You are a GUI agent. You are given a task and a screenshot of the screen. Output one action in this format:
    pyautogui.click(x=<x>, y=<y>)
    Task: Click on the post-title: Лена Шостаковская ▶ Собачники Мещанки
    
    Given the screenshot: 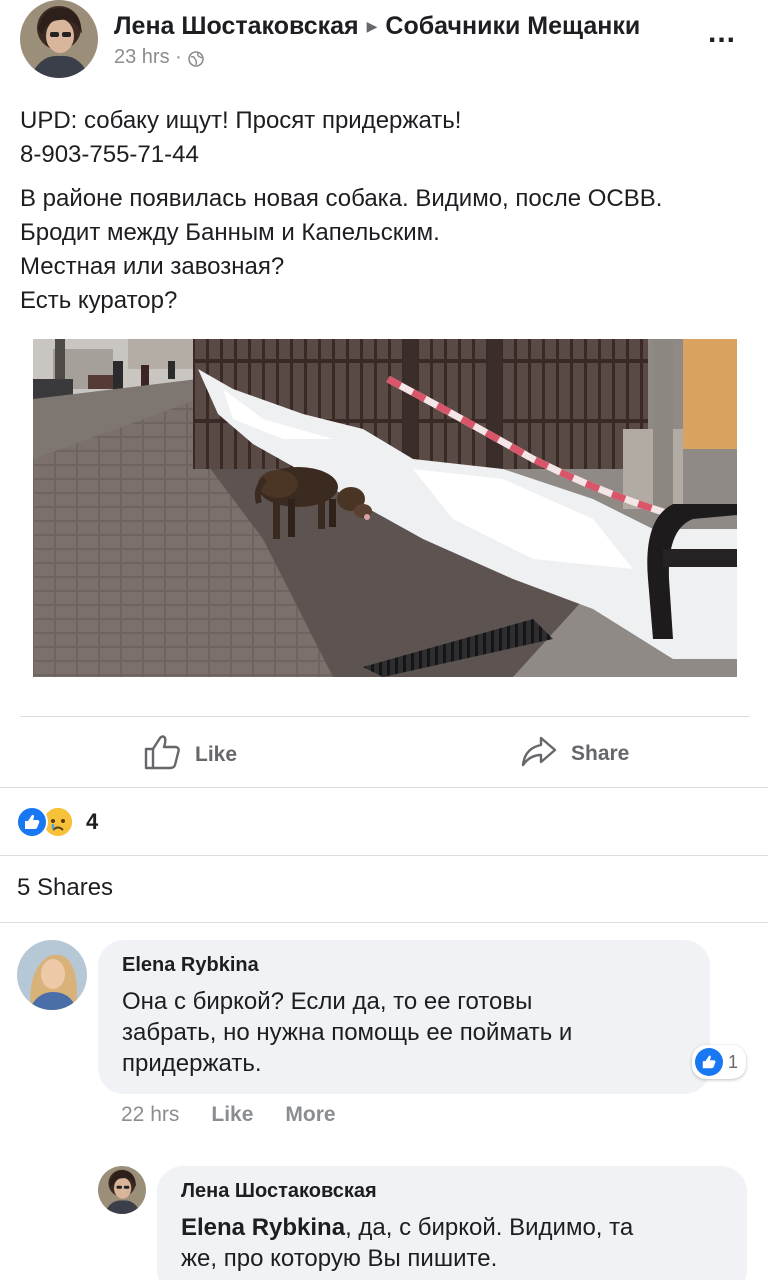 What is the action you would take?
    pyautogui.click(x=377, y=26)
    